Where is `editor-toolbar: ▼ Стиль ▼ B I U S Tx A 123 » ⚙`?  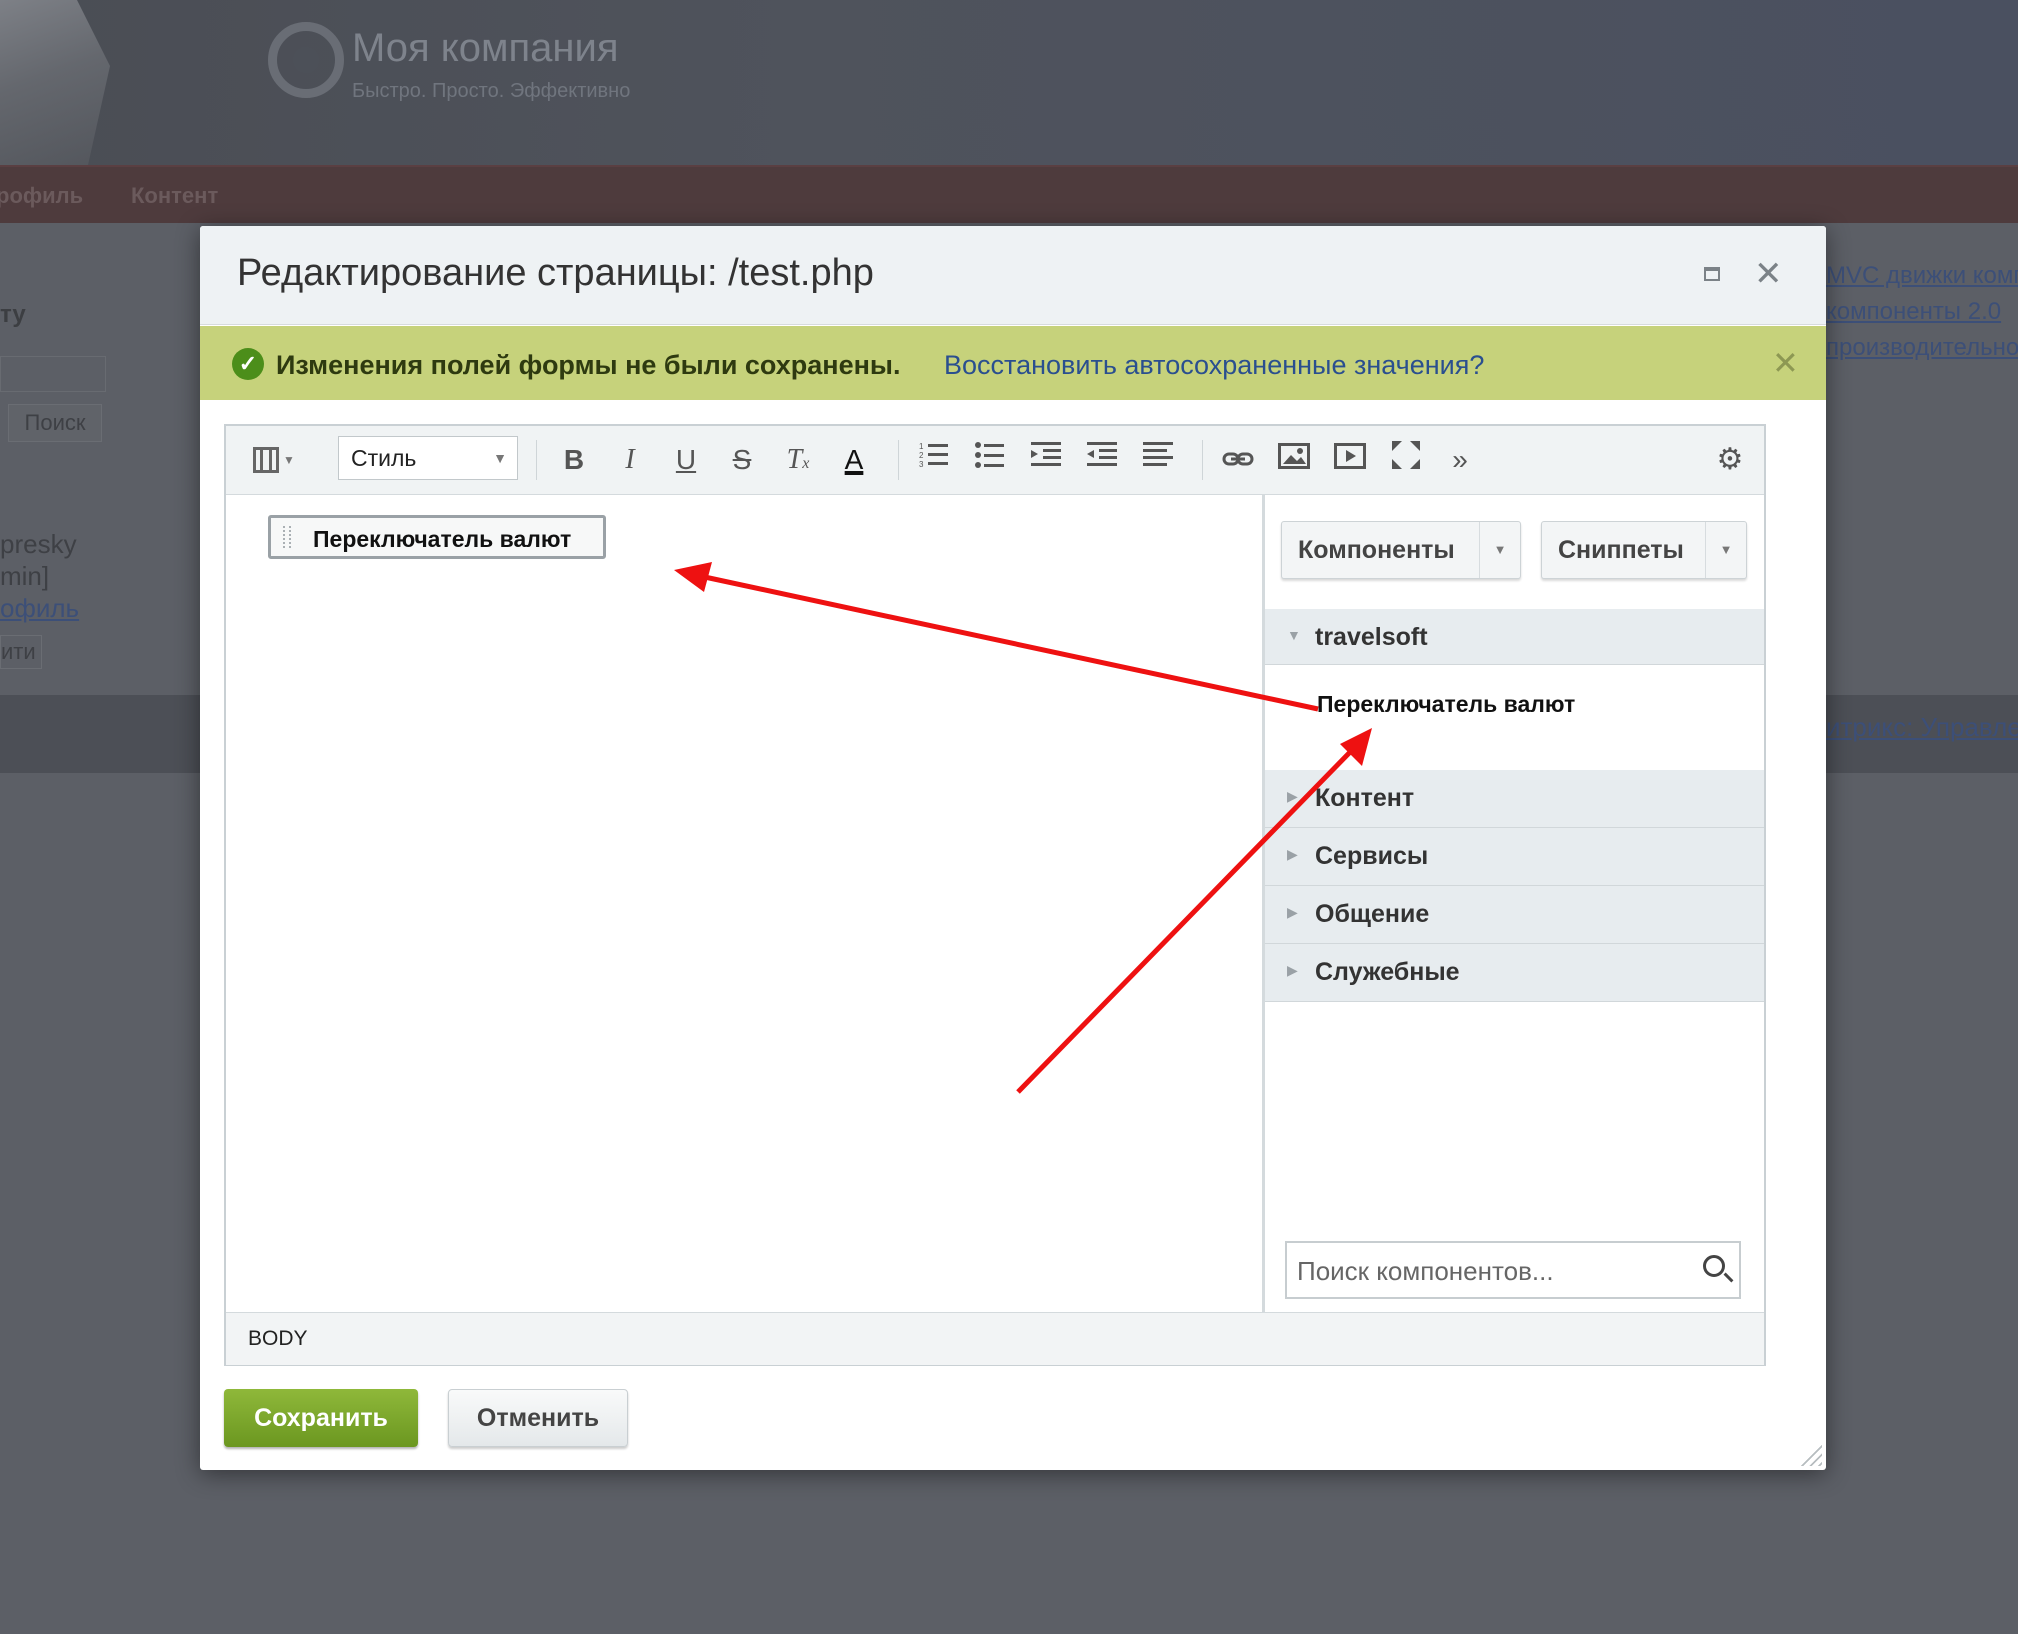 editor-toolbar: ▼ Стиль ▼ B I U S Tx A 123 » ⚙ is located at coordinates (995, 460).